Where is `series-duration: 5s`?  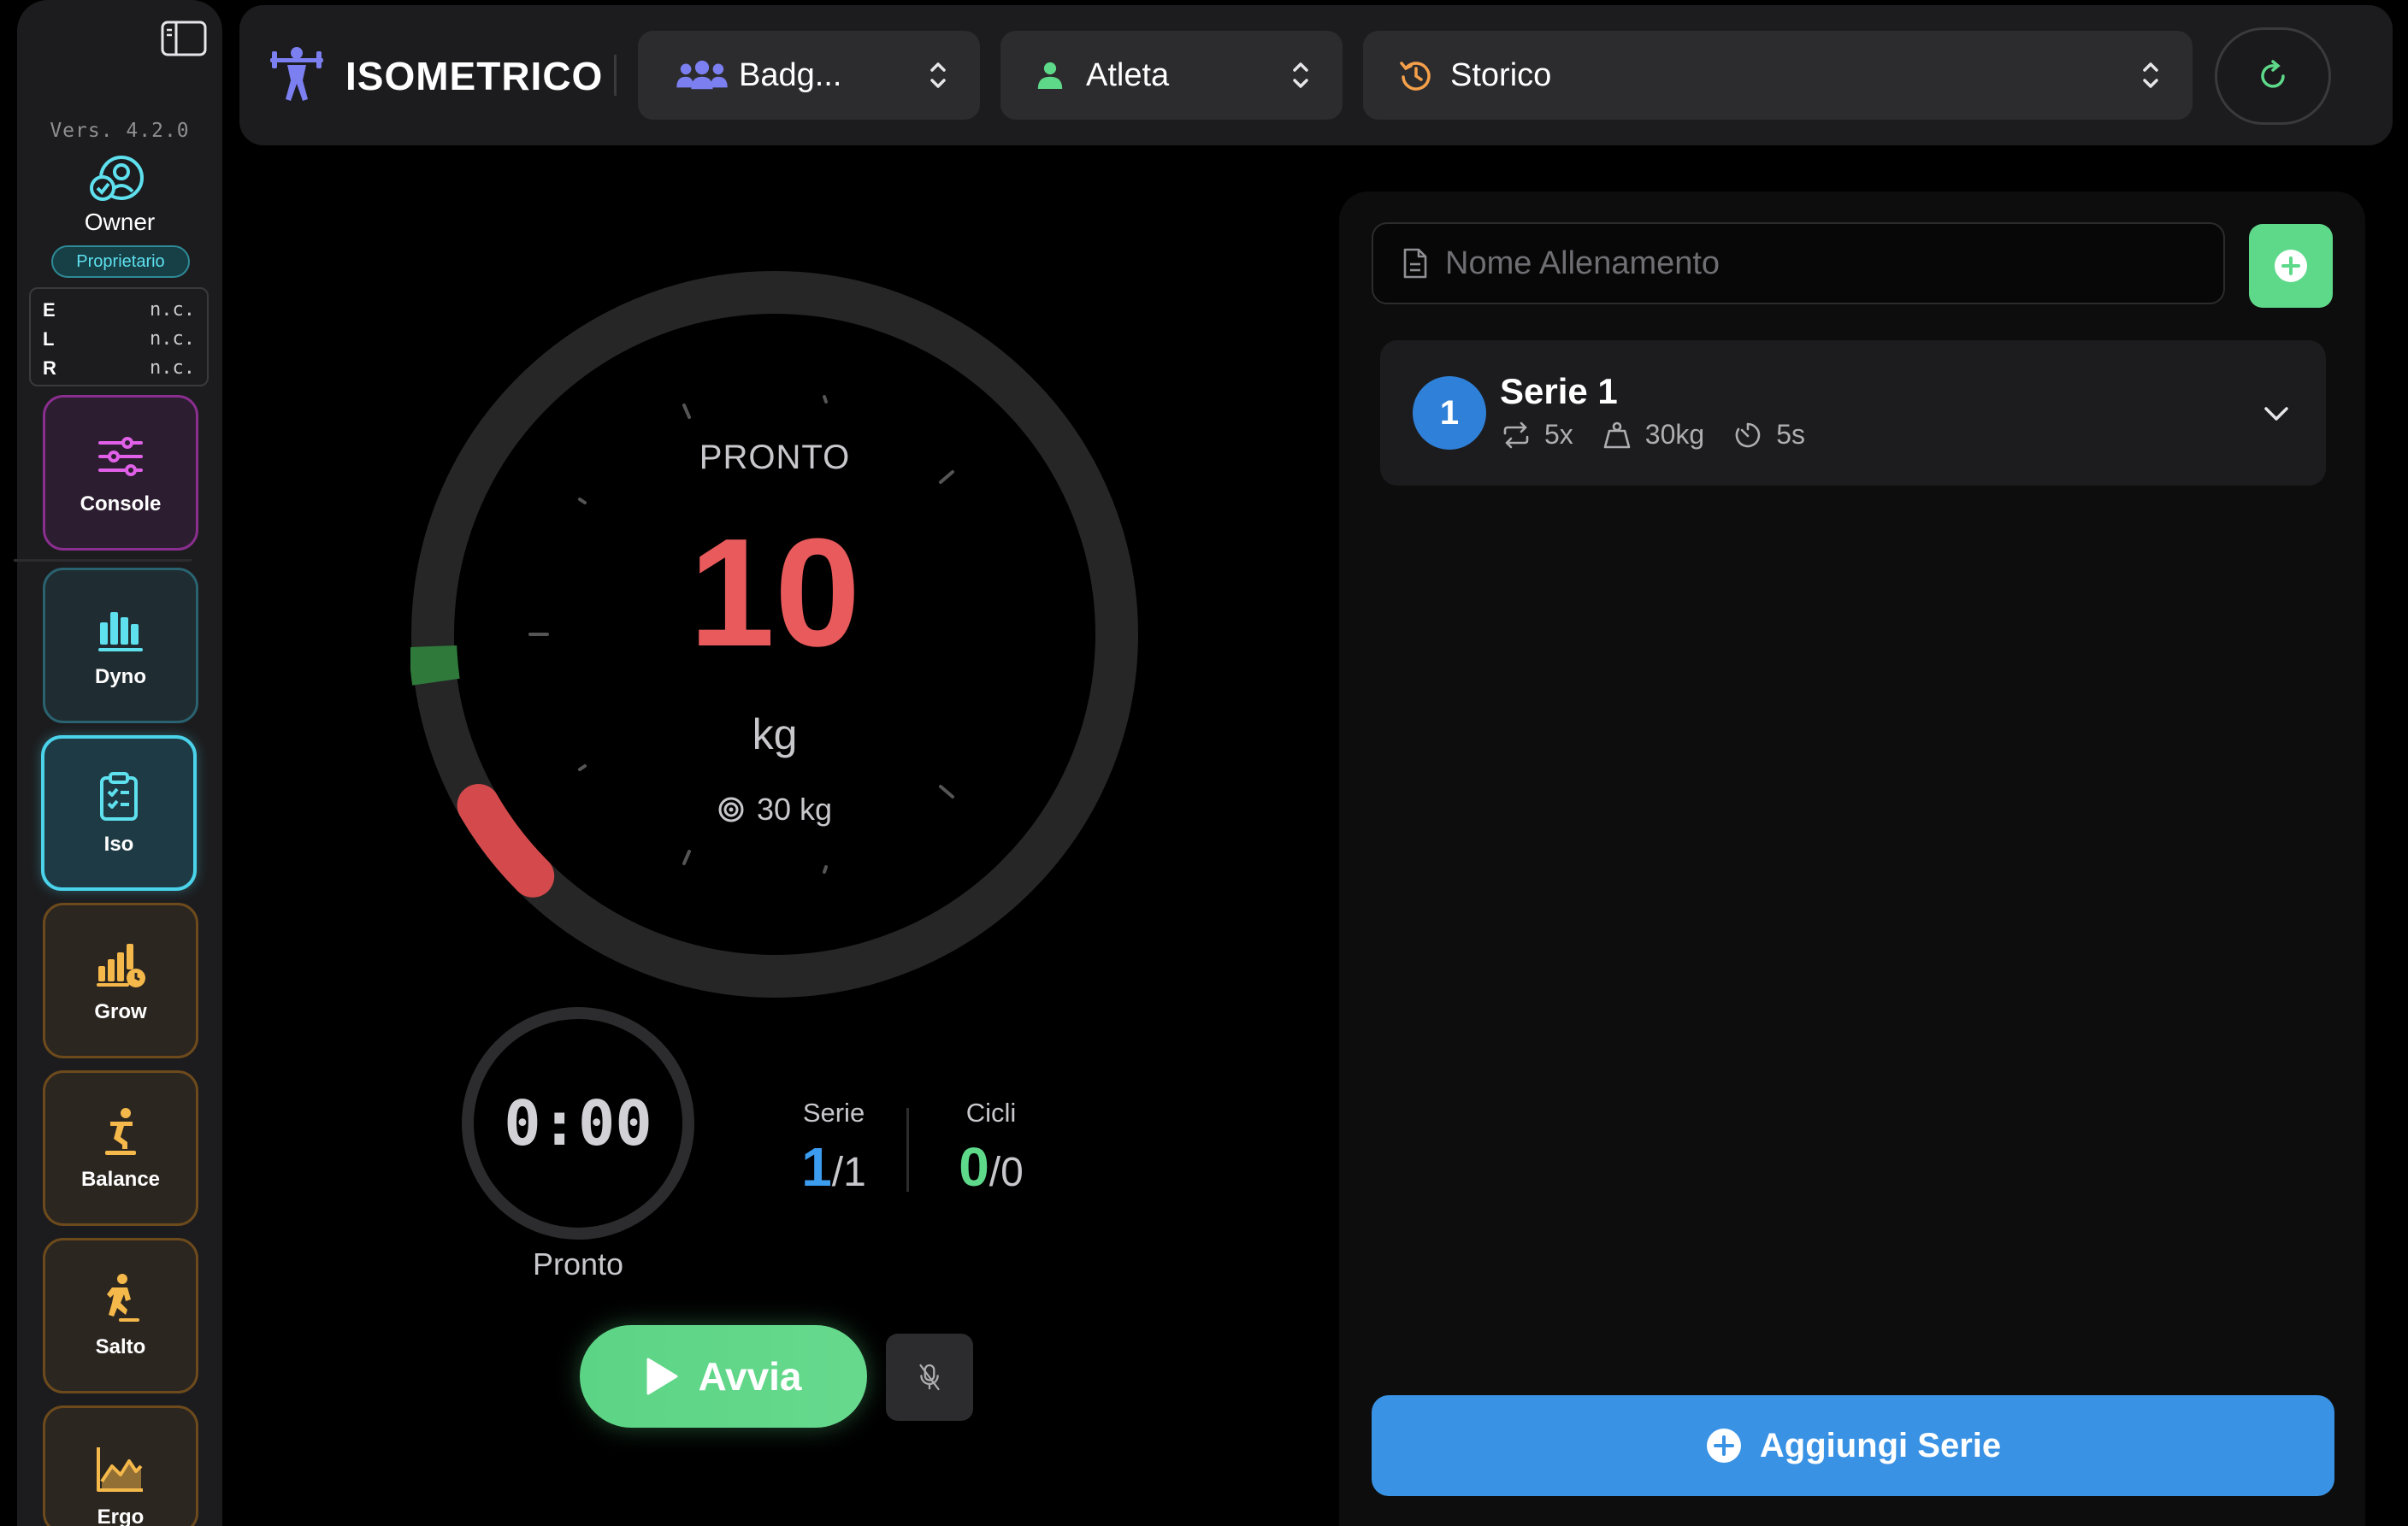 series-duration: 5s is located at coordinates (1769, 435).